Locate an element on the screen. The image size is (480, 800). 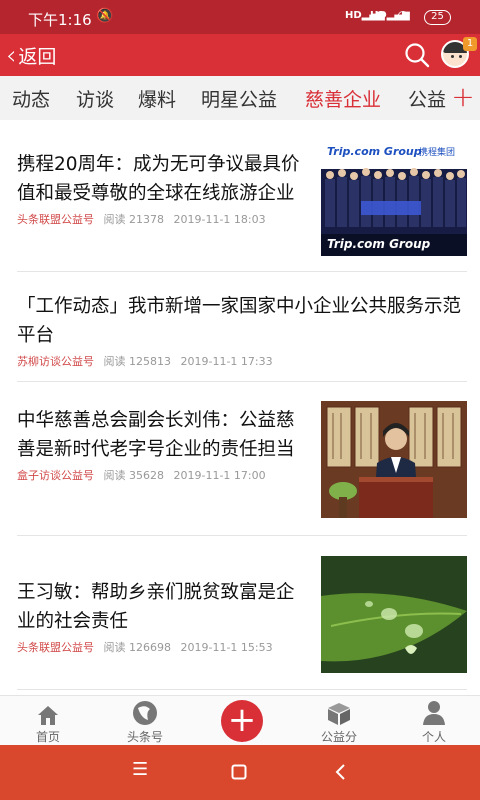
tab-gongyi: 公益 is located at coordinates (427, 98).